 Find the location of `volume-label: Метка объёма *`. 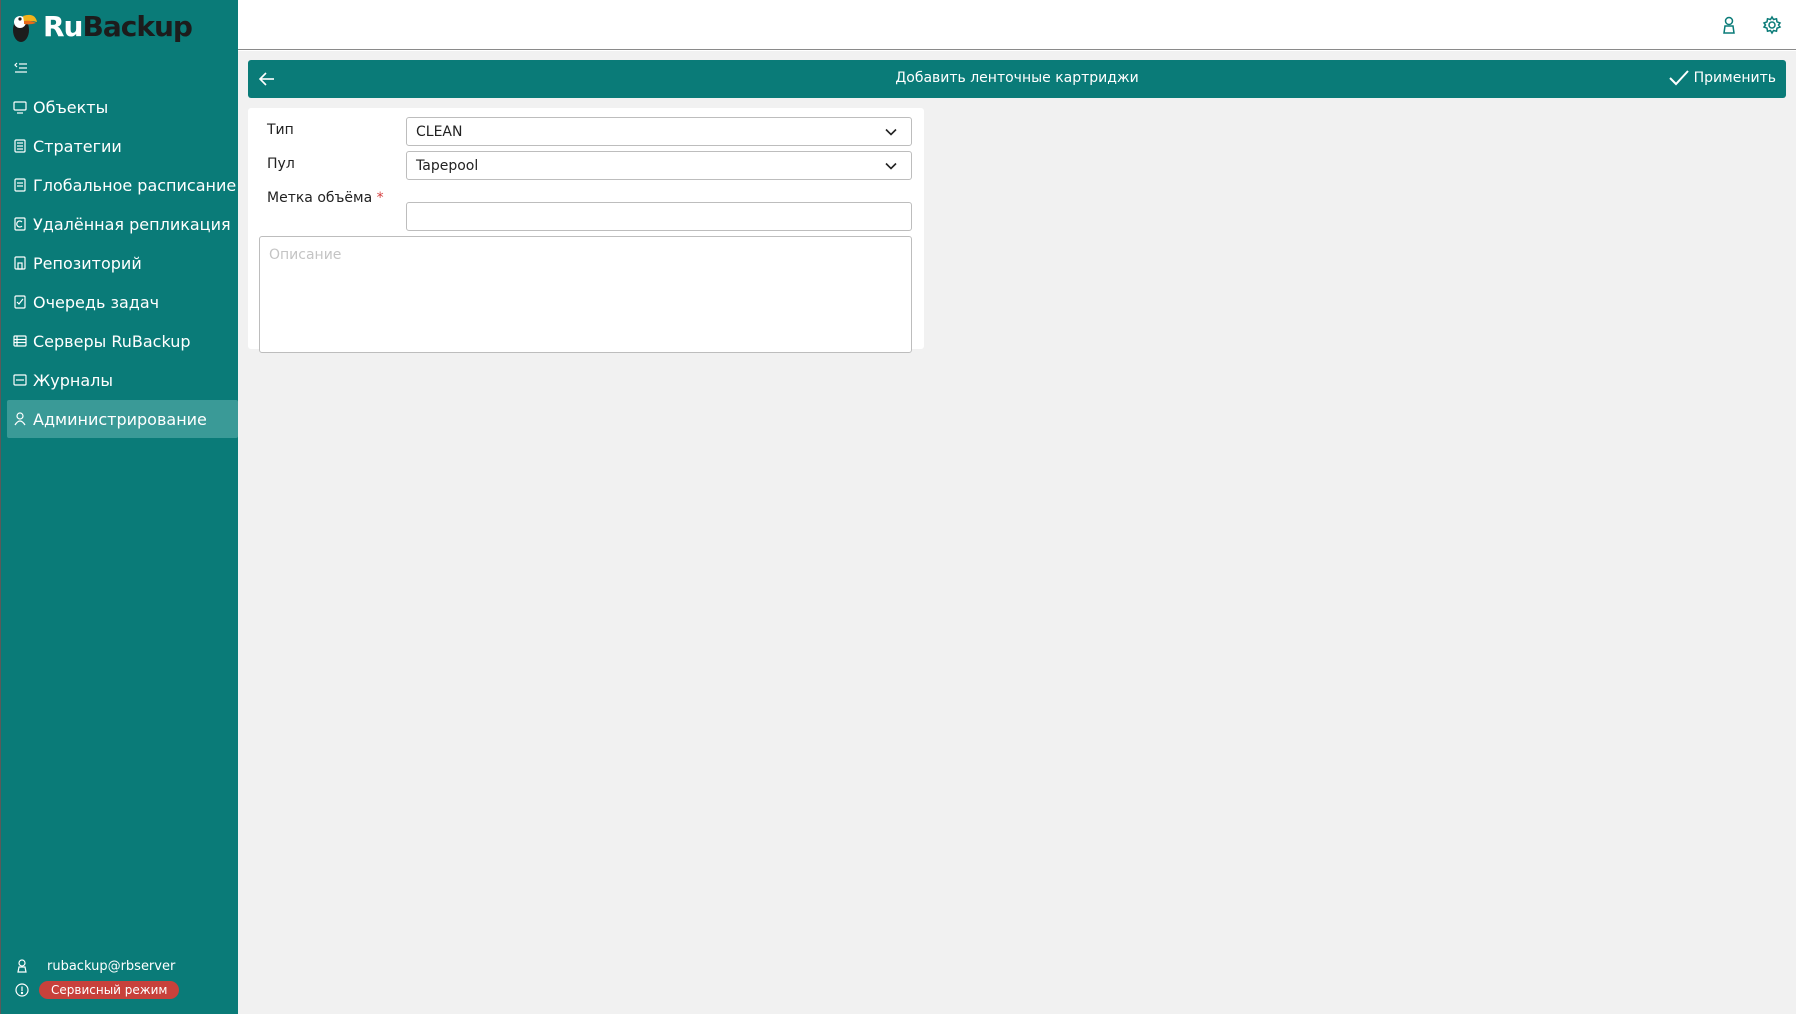

volume-label: Метка объёма * is located at coordinates (325, 198).